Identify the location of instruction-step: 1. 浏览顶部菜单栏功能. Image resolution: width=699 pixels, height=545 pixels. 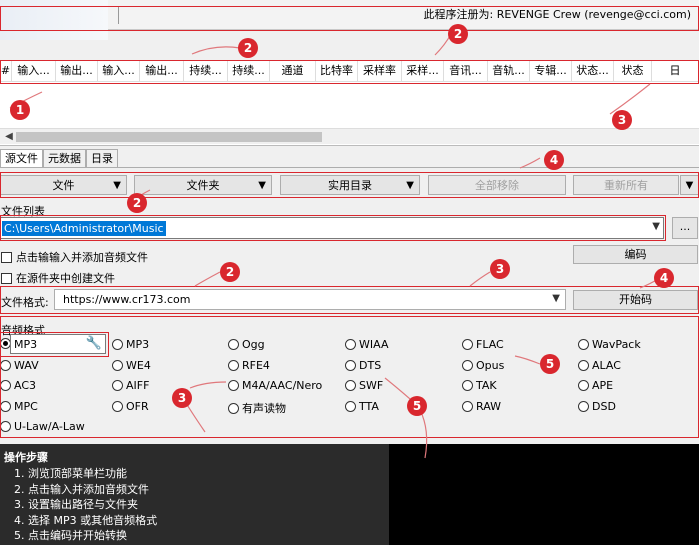
(70, 473).